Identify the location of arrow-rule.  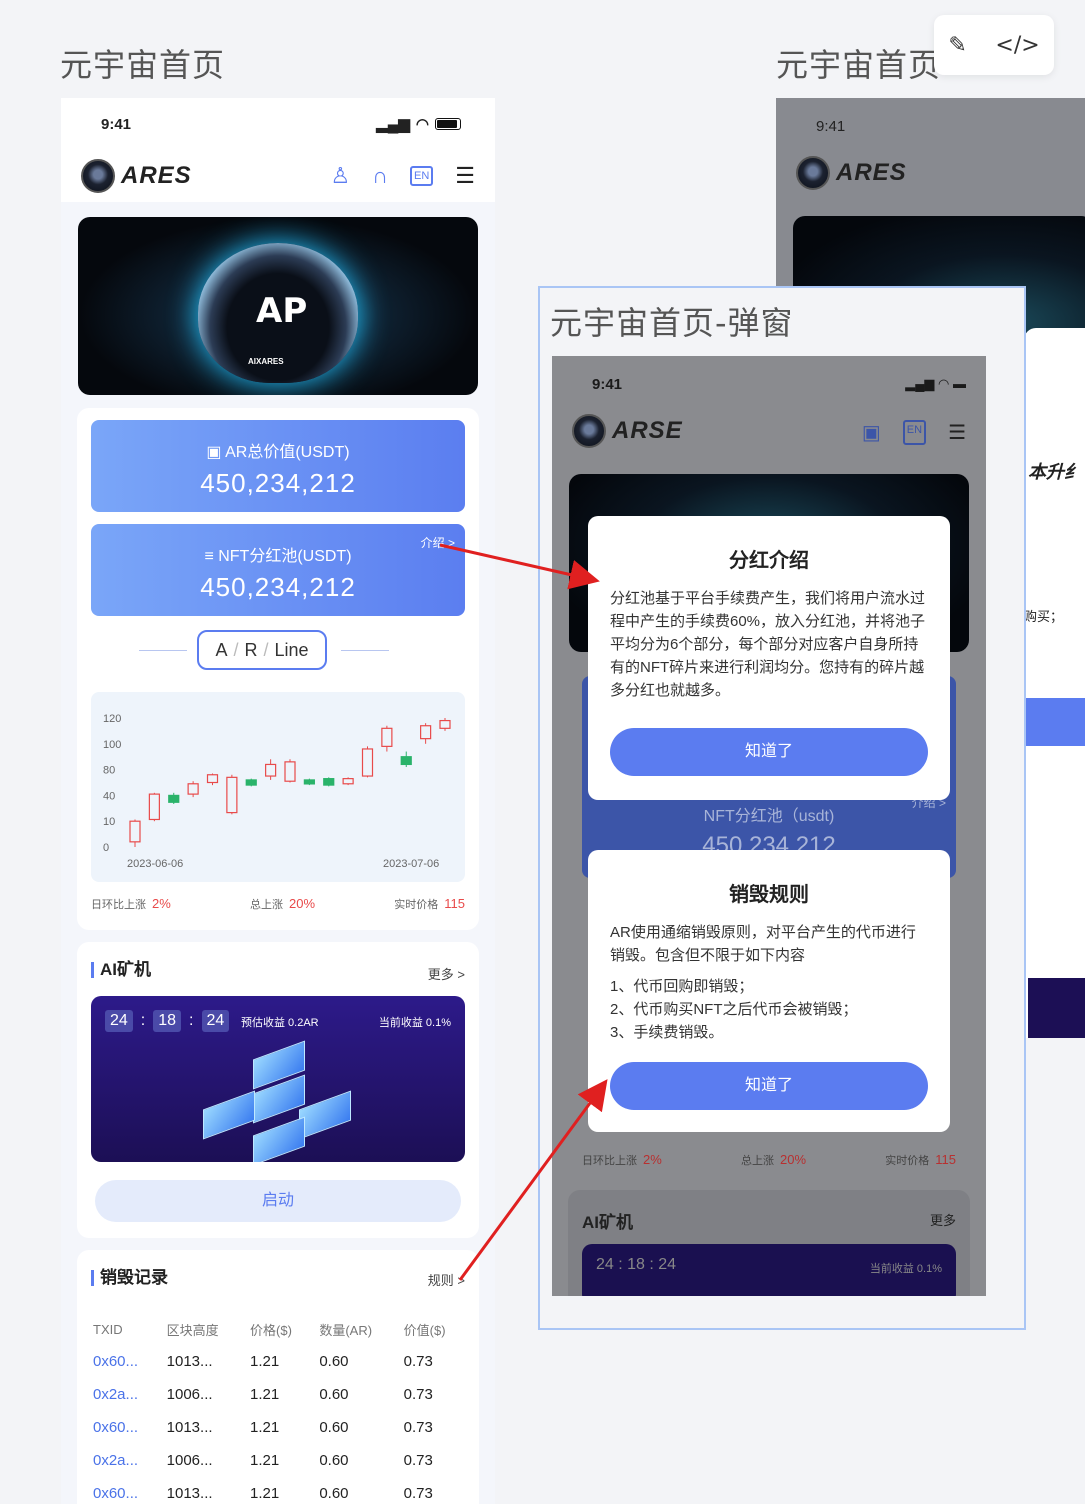
(533, 1180).